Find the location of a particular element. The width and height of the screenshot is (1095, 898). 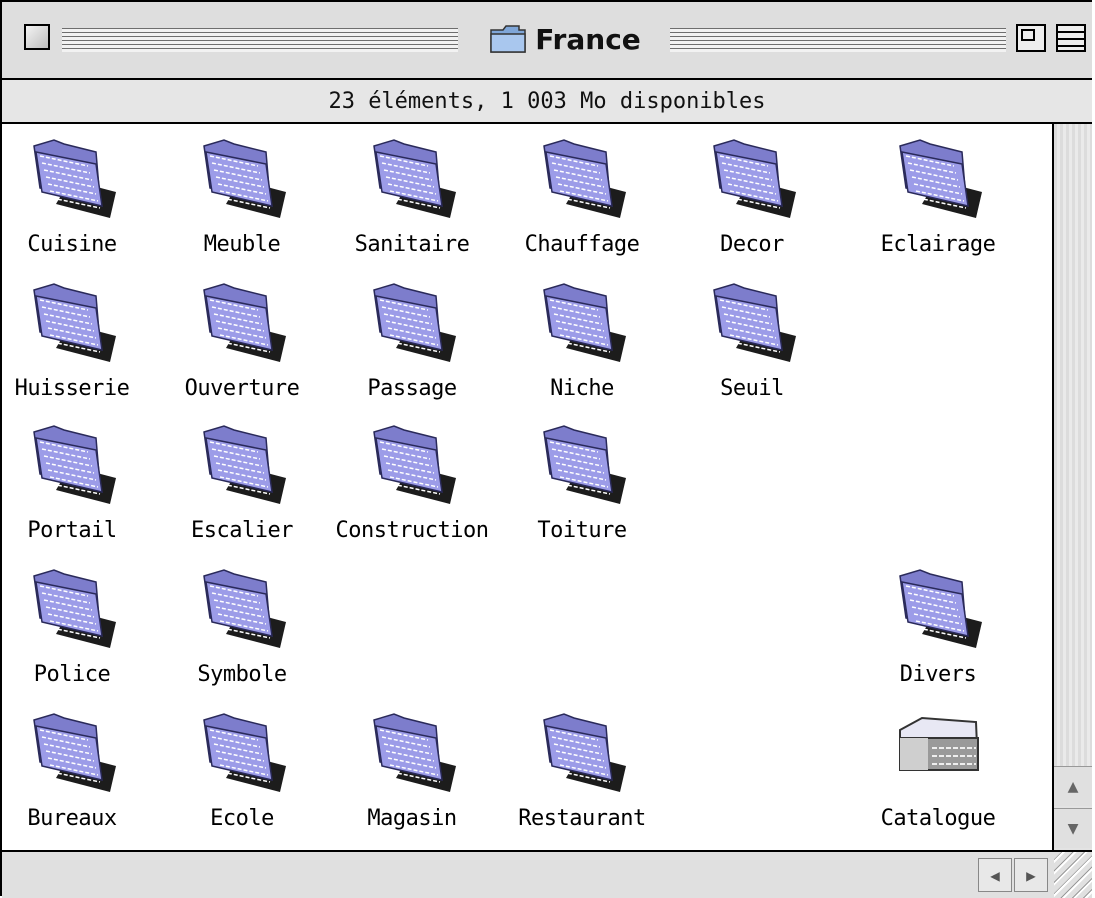

folder-label: Eclairage is located at coordinates (938, 244).